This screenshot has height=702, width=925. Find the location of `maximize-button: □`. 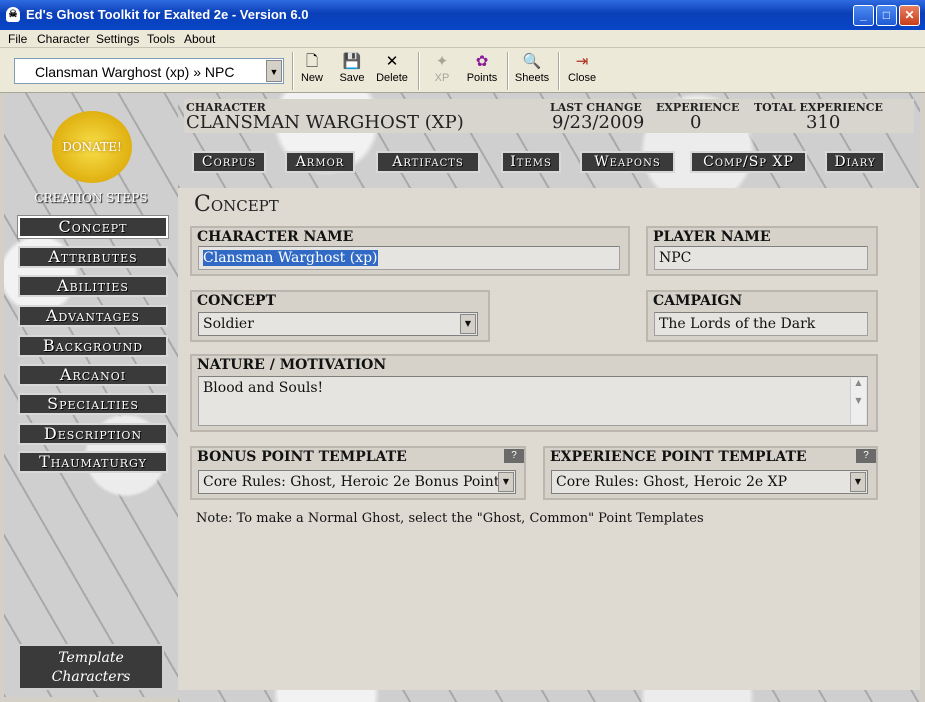

maximize-button: □ is located at coordinates (886, 15).